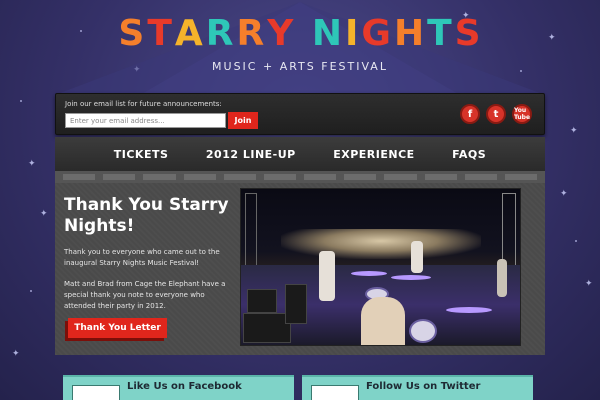  Describe the element at coordinates (376, 33) in the screenshot. I see `logo-letter: G` at that location.